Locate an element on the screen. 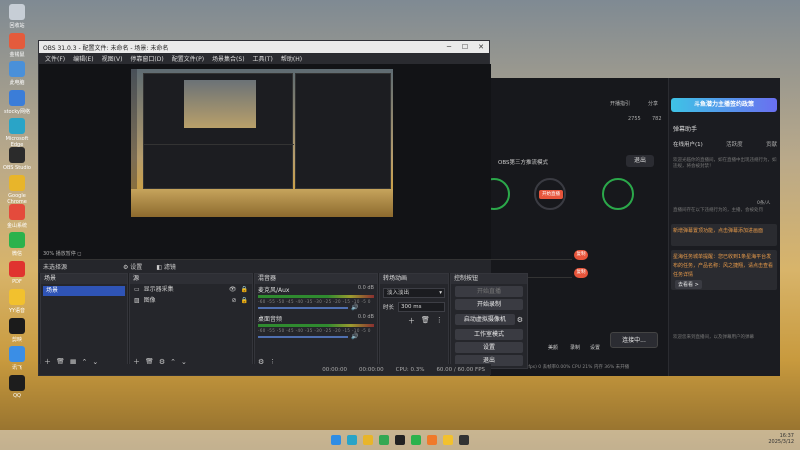  clock-date: 2025/3/12 is located at coordinates (781, 442).